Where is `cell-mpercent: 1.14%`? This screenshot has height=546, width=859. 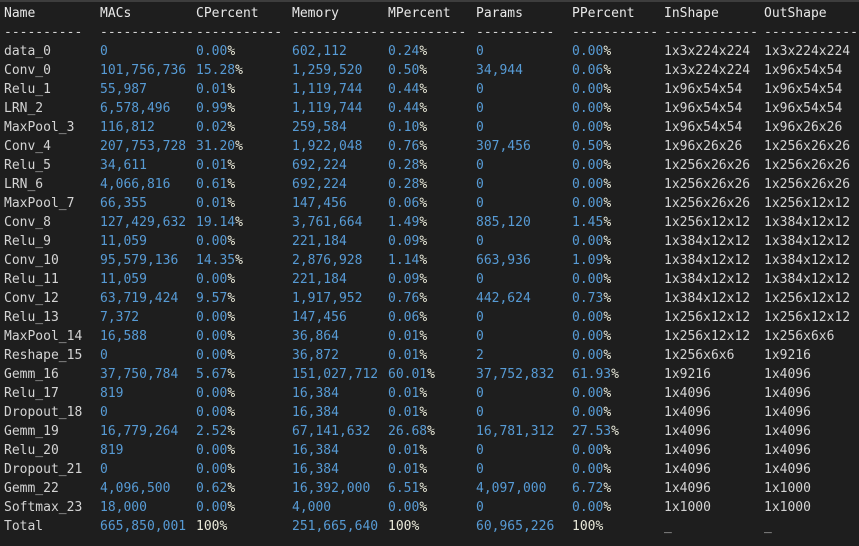
cell-mpercent: 1.14% is located at coordinates (432, 260).